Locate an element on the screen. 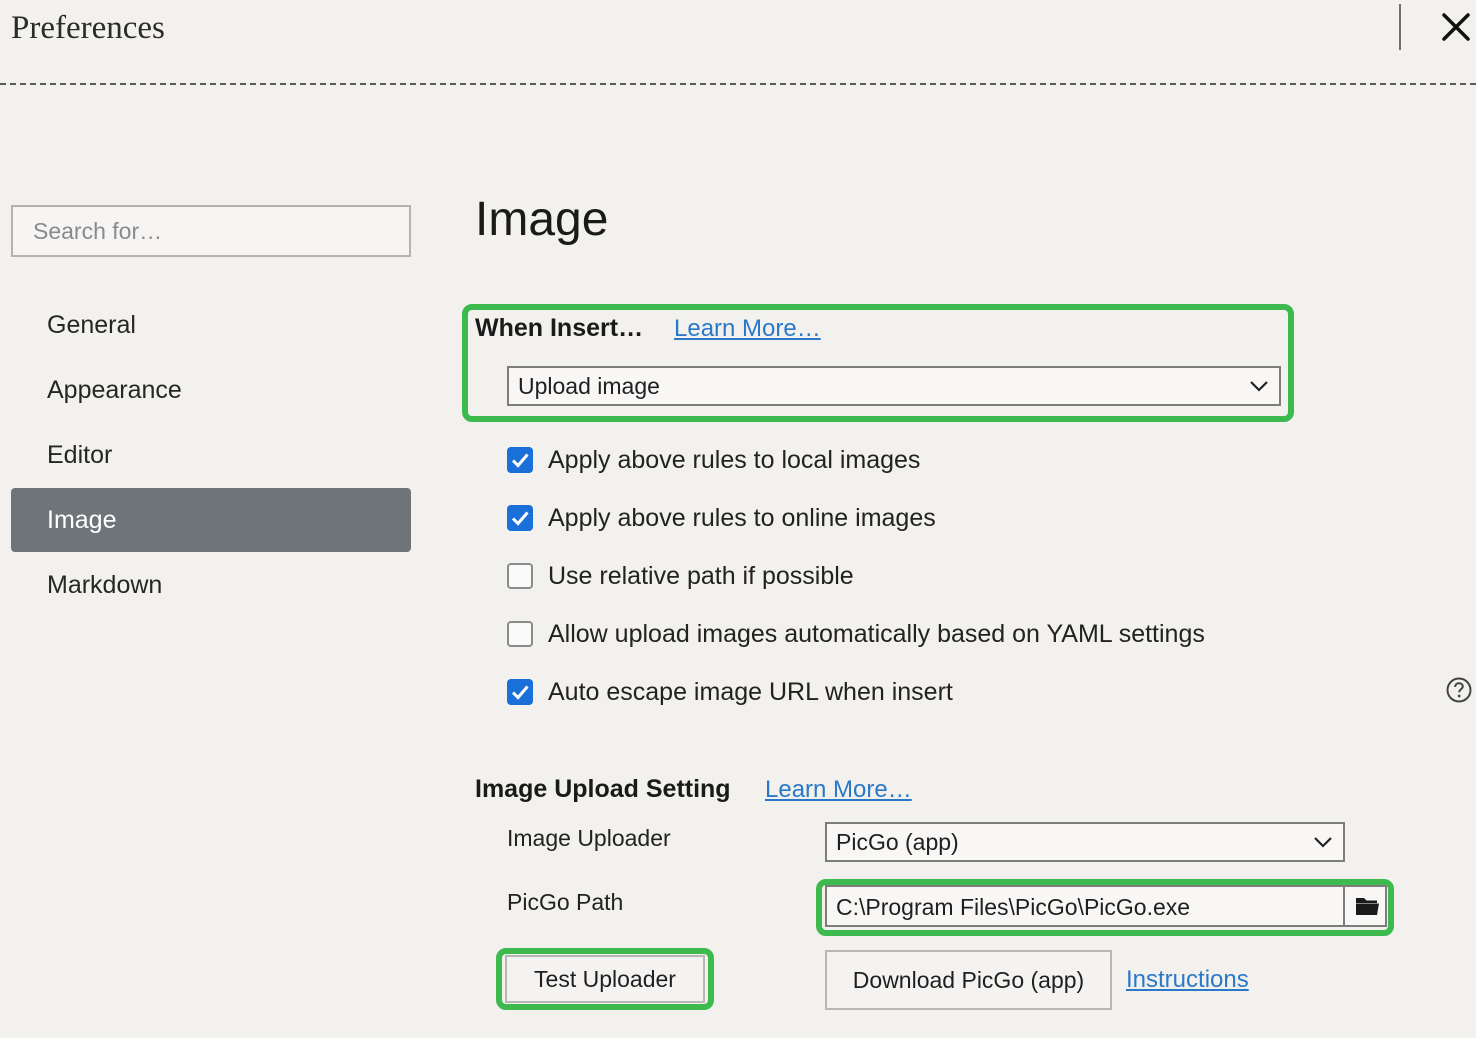 This screenshot has width=1476, height=1038. title-bar: Preferences is located at coordinates (738, 42).